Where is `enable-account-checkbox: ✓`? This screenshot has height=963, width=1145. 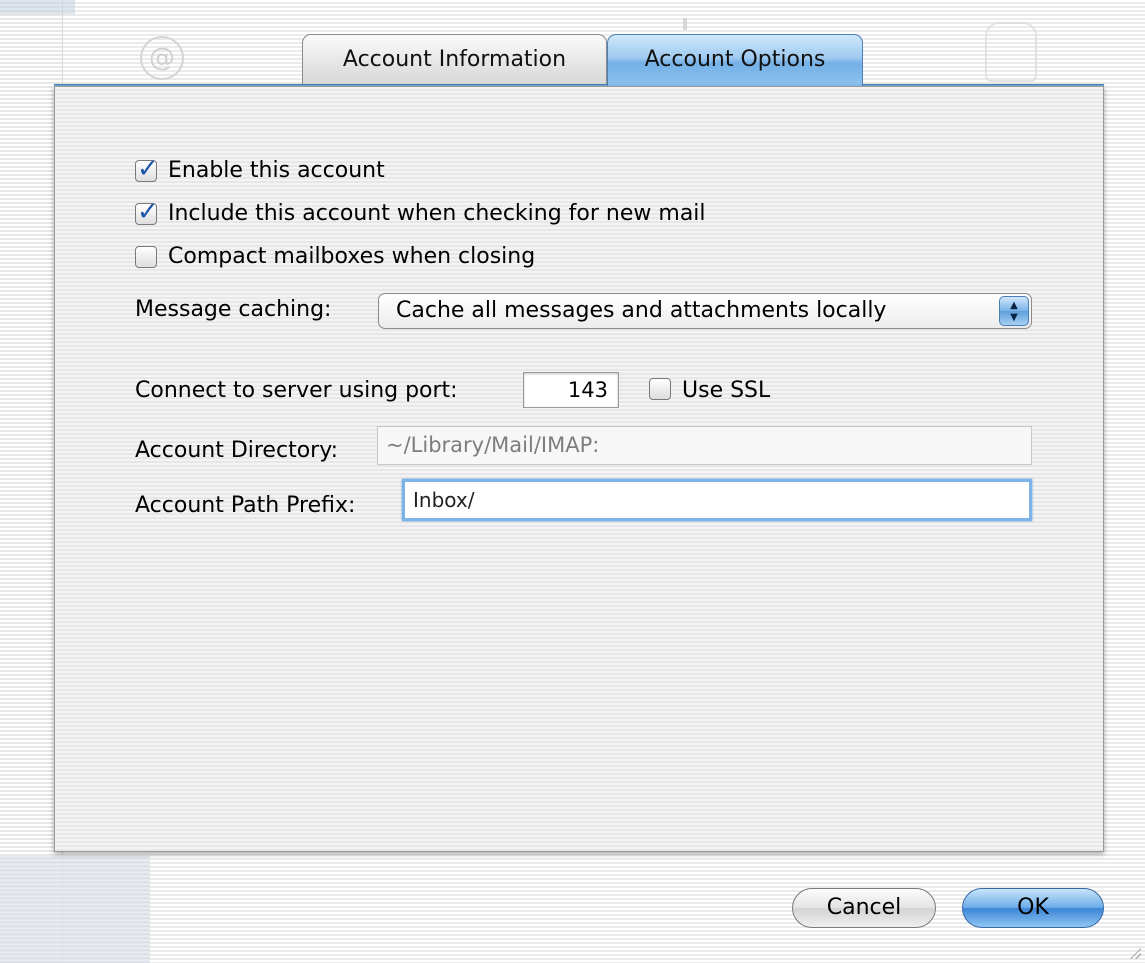
enable-account-checkbox: ✓ is located at coordinates (147, 169).